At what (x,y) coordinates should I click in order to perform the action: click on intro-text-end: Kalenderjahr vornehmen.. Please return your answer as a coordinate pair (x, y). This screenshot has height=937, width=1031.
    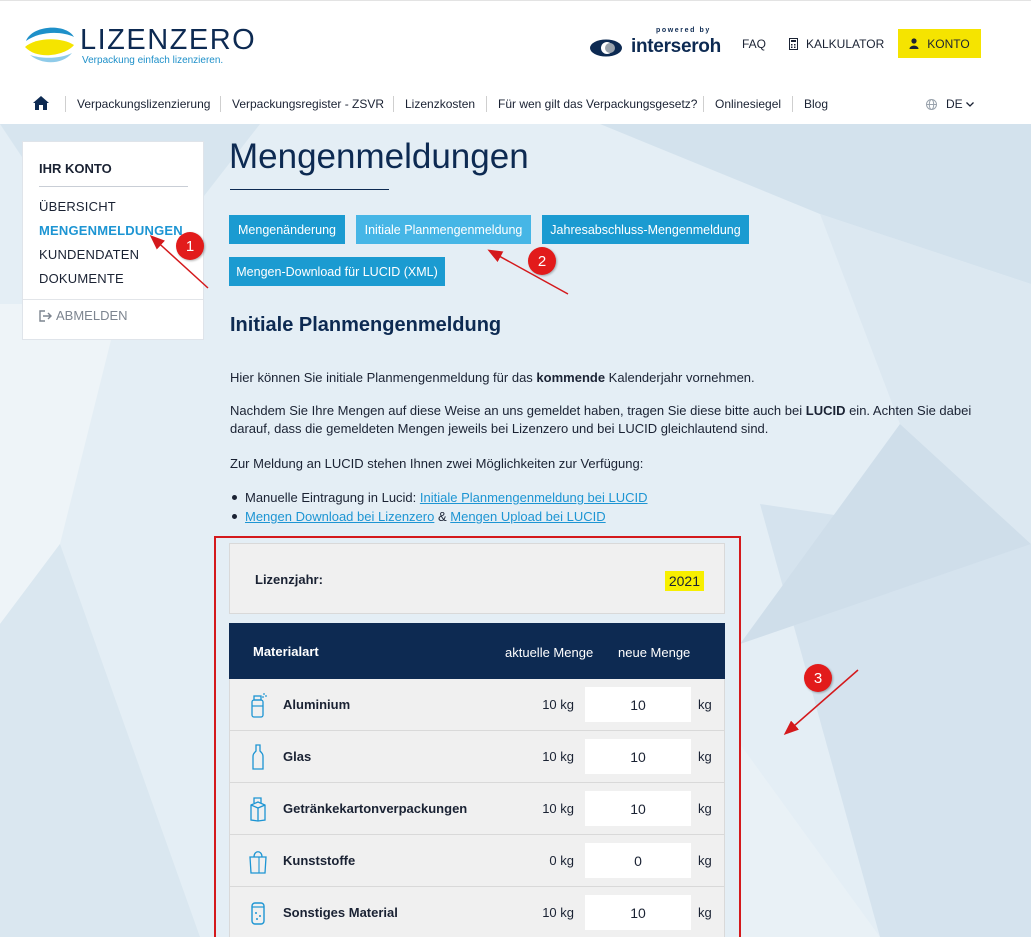
    Looking at the image, I should click on (680, 377).